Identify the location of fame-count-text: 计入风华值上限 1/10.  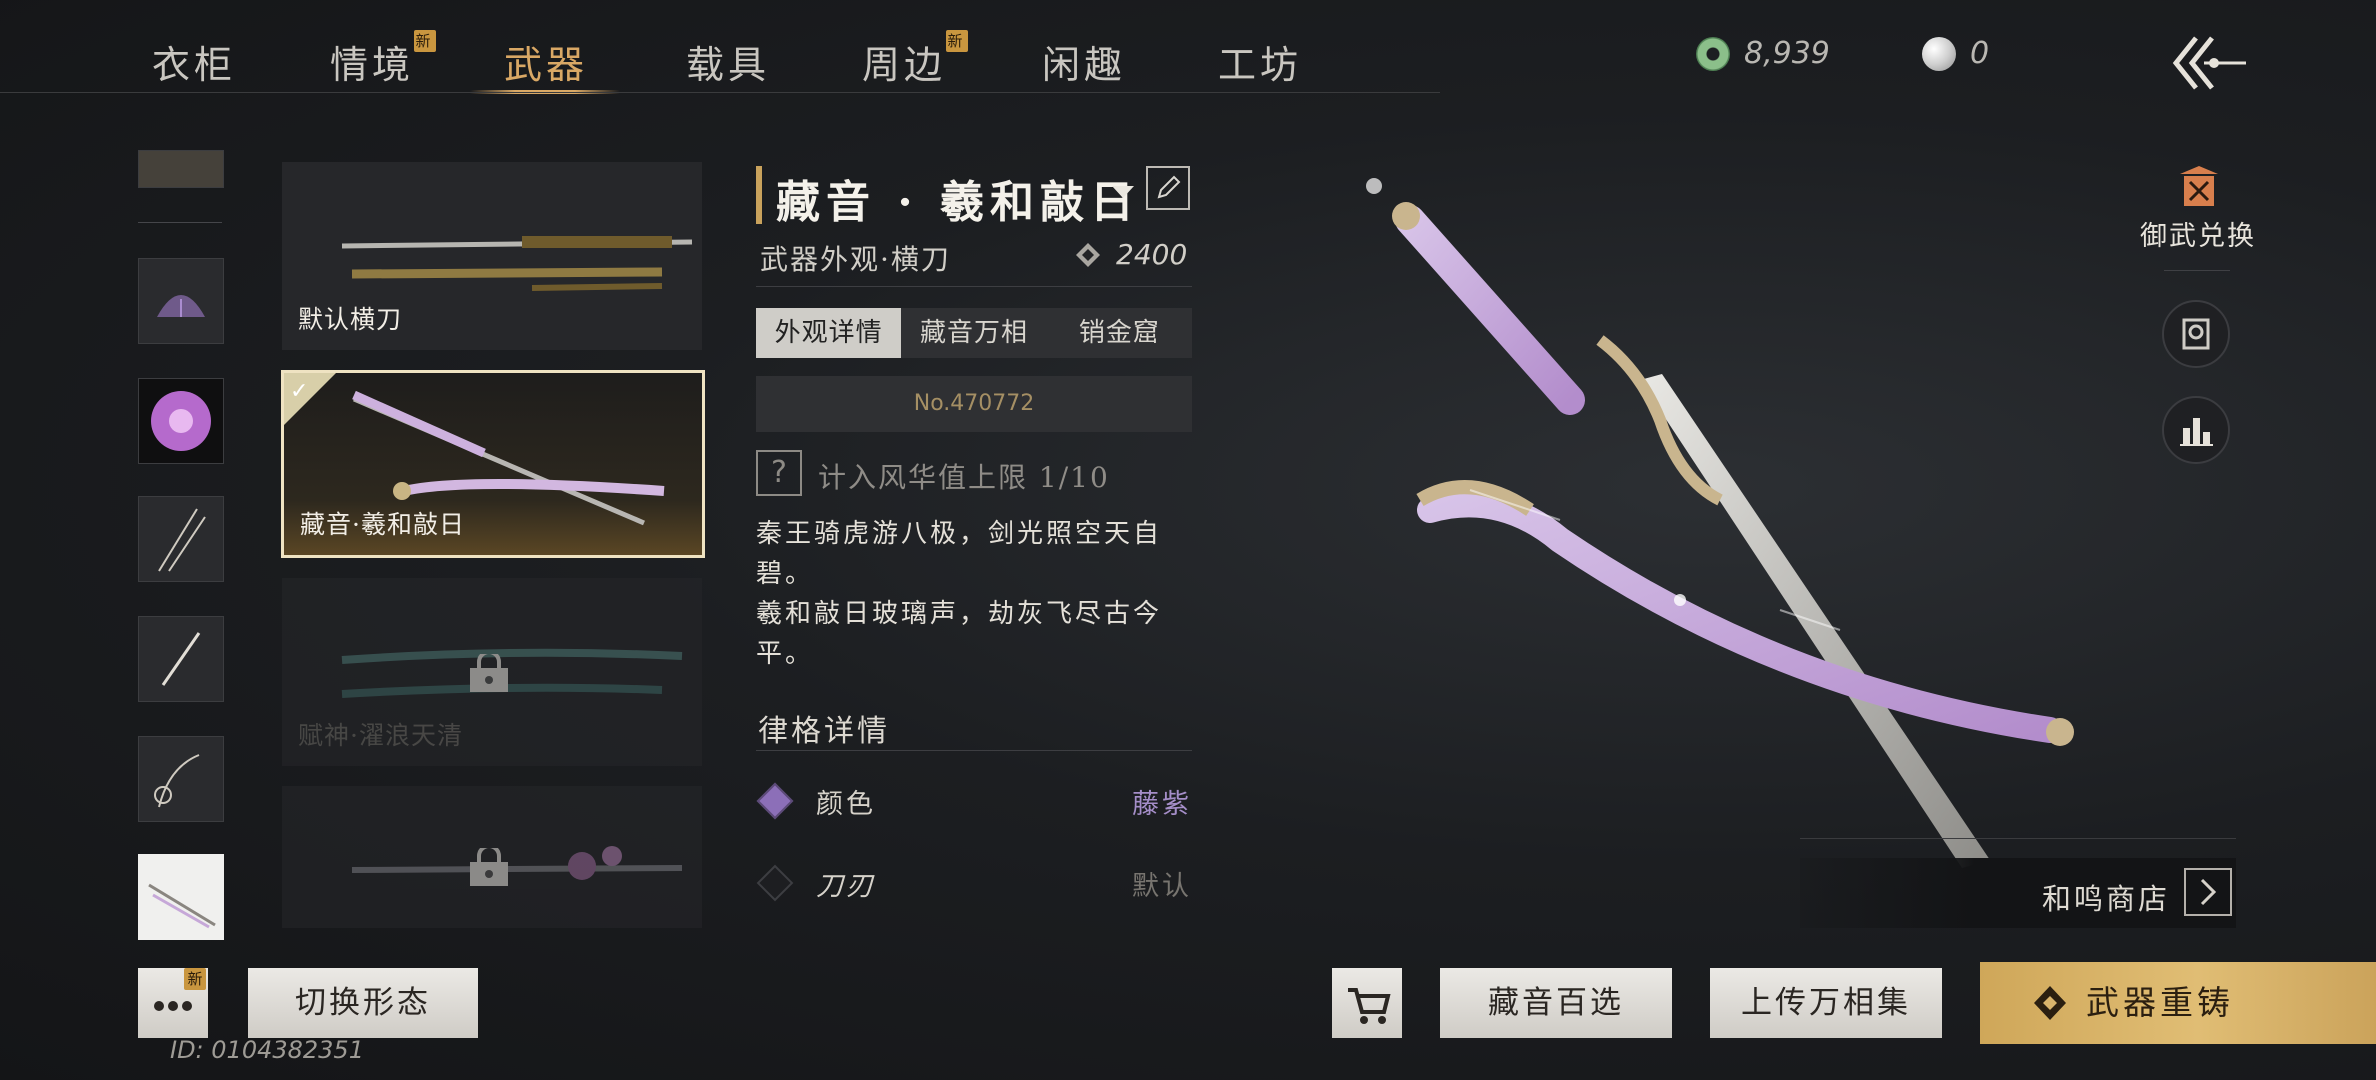
(964, 477).